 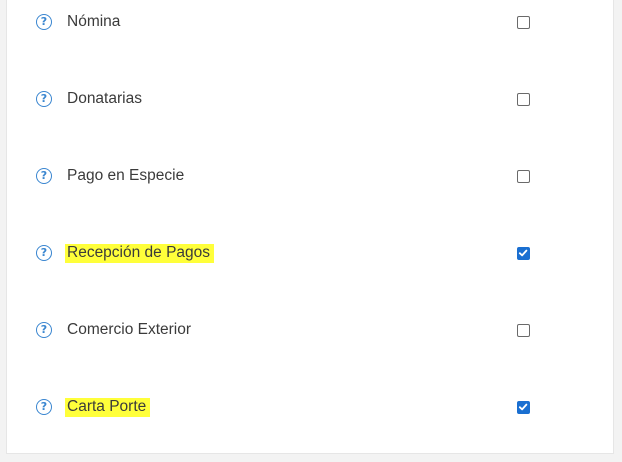 What do you see at coordinates (310, 408) in the screenshot?
I see `complement-row-carta-porte: ? Carta Porte` at bounding box center [310, 408].